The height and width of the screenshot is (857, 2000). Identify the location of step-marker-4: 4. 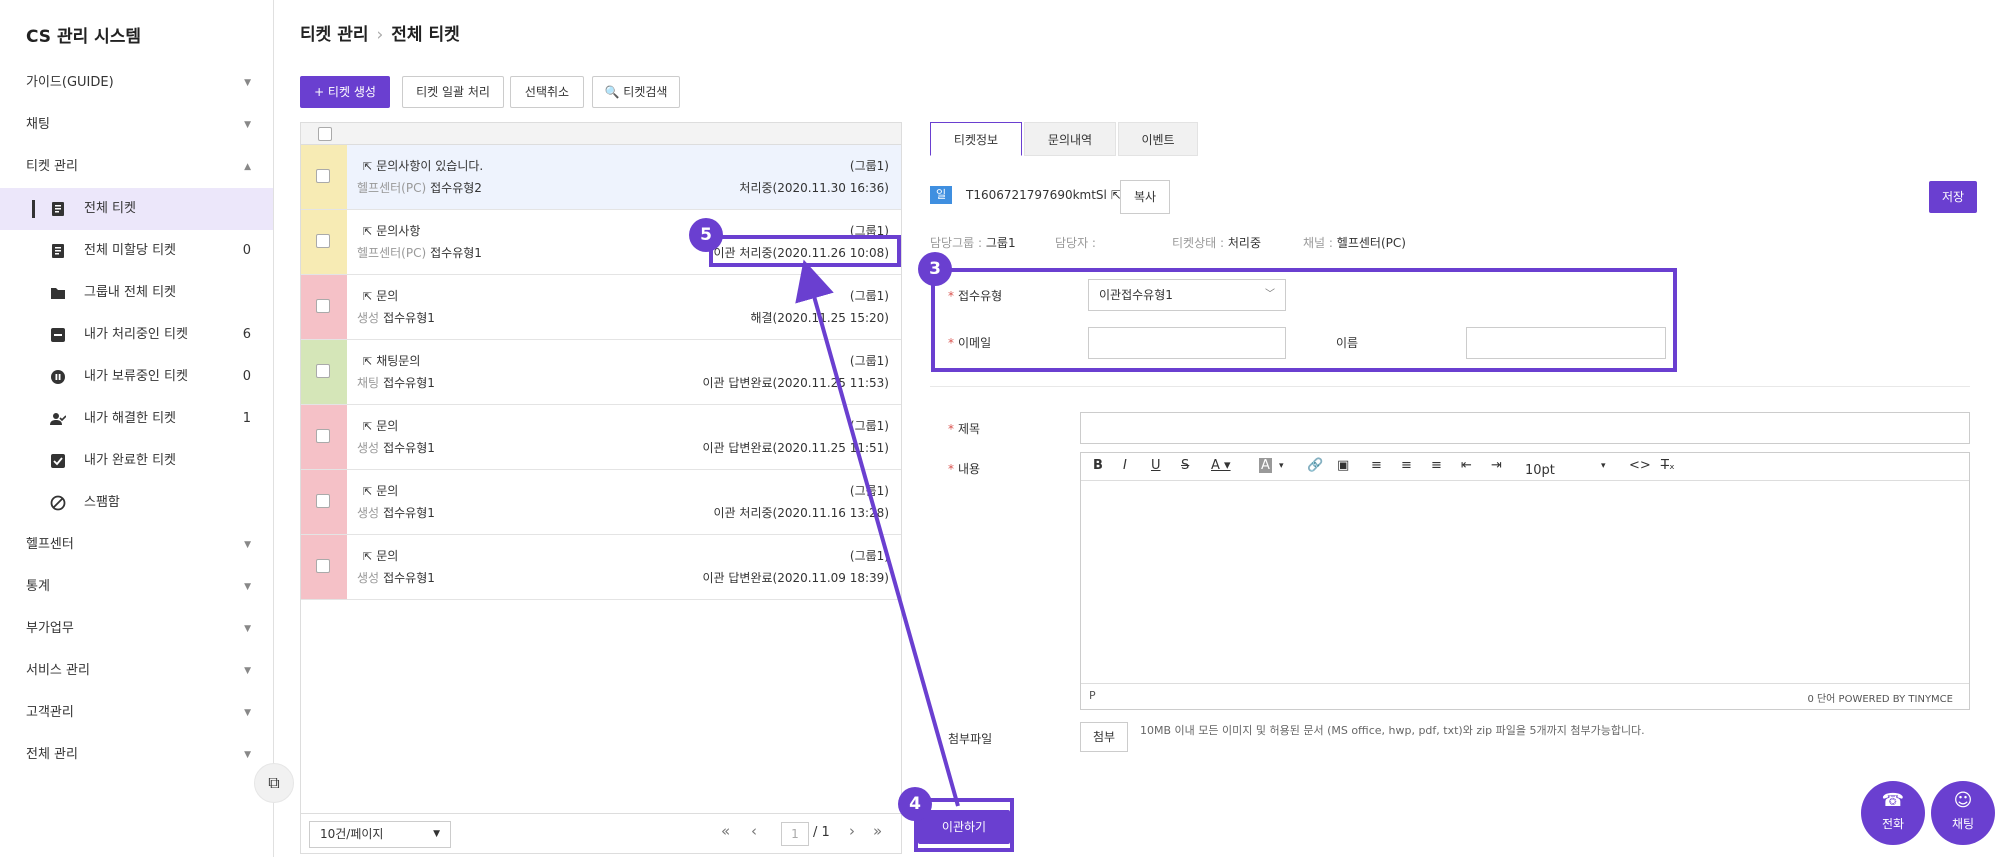
(915, 804).